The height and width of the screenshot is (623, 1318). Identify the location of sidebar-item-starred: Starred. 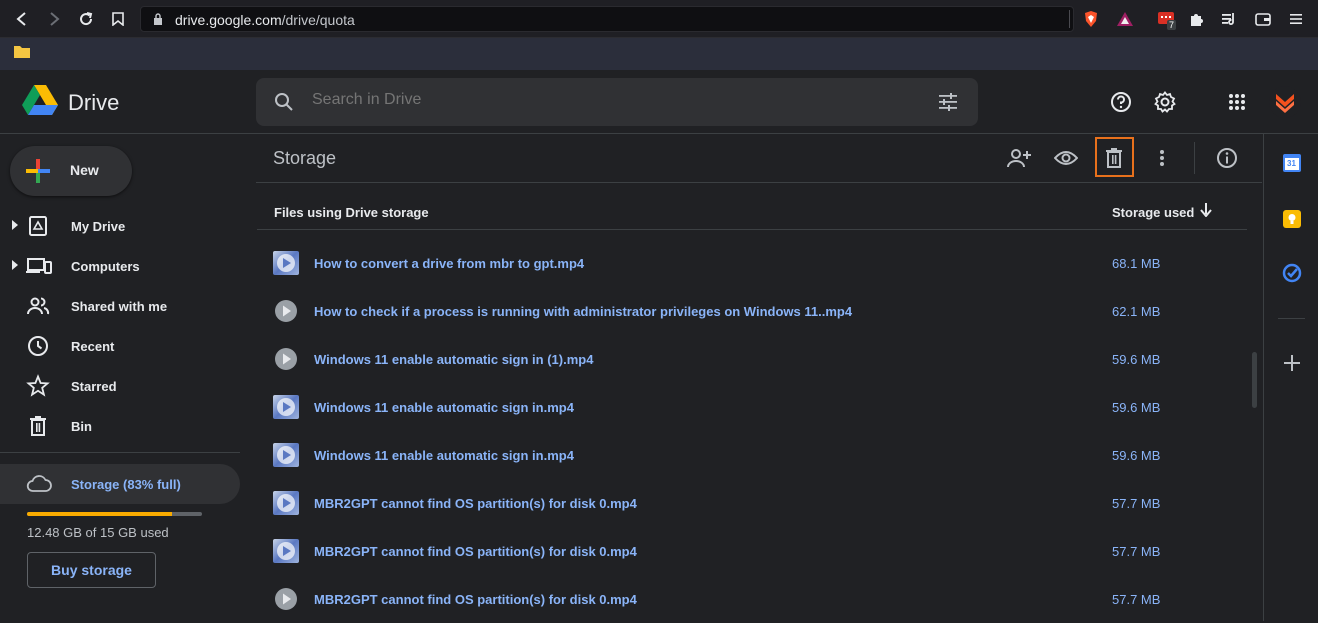
(120, 386).